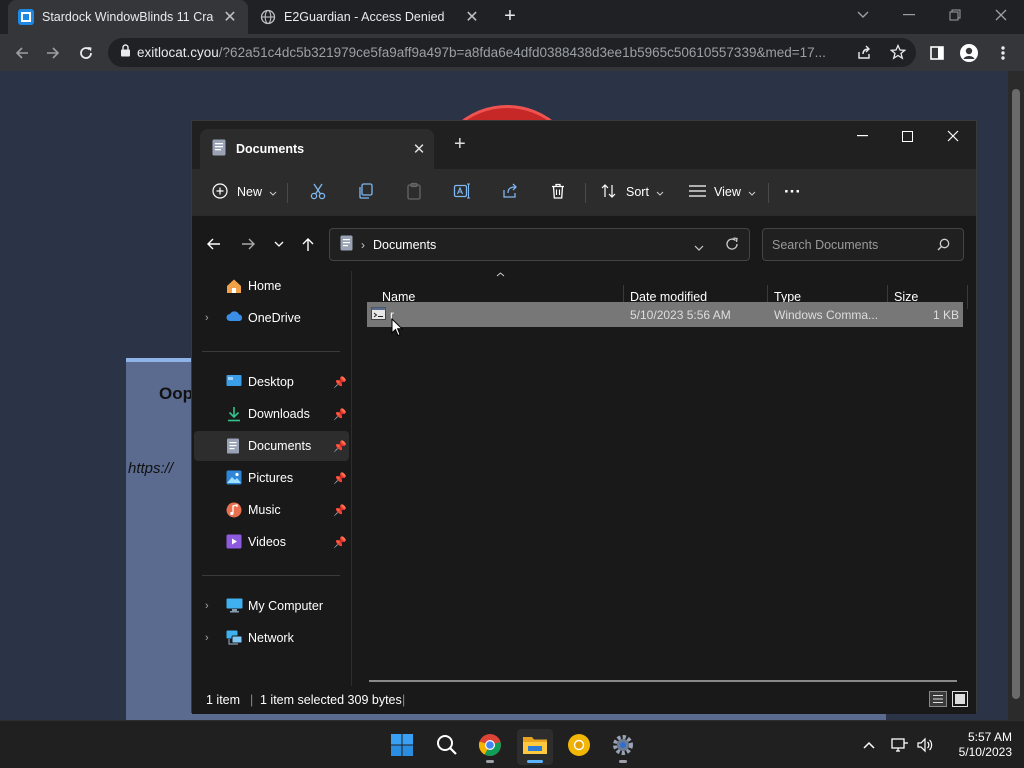  I want to click on sidebar-item-downloads: Downloads 📌, so click(271, 414).